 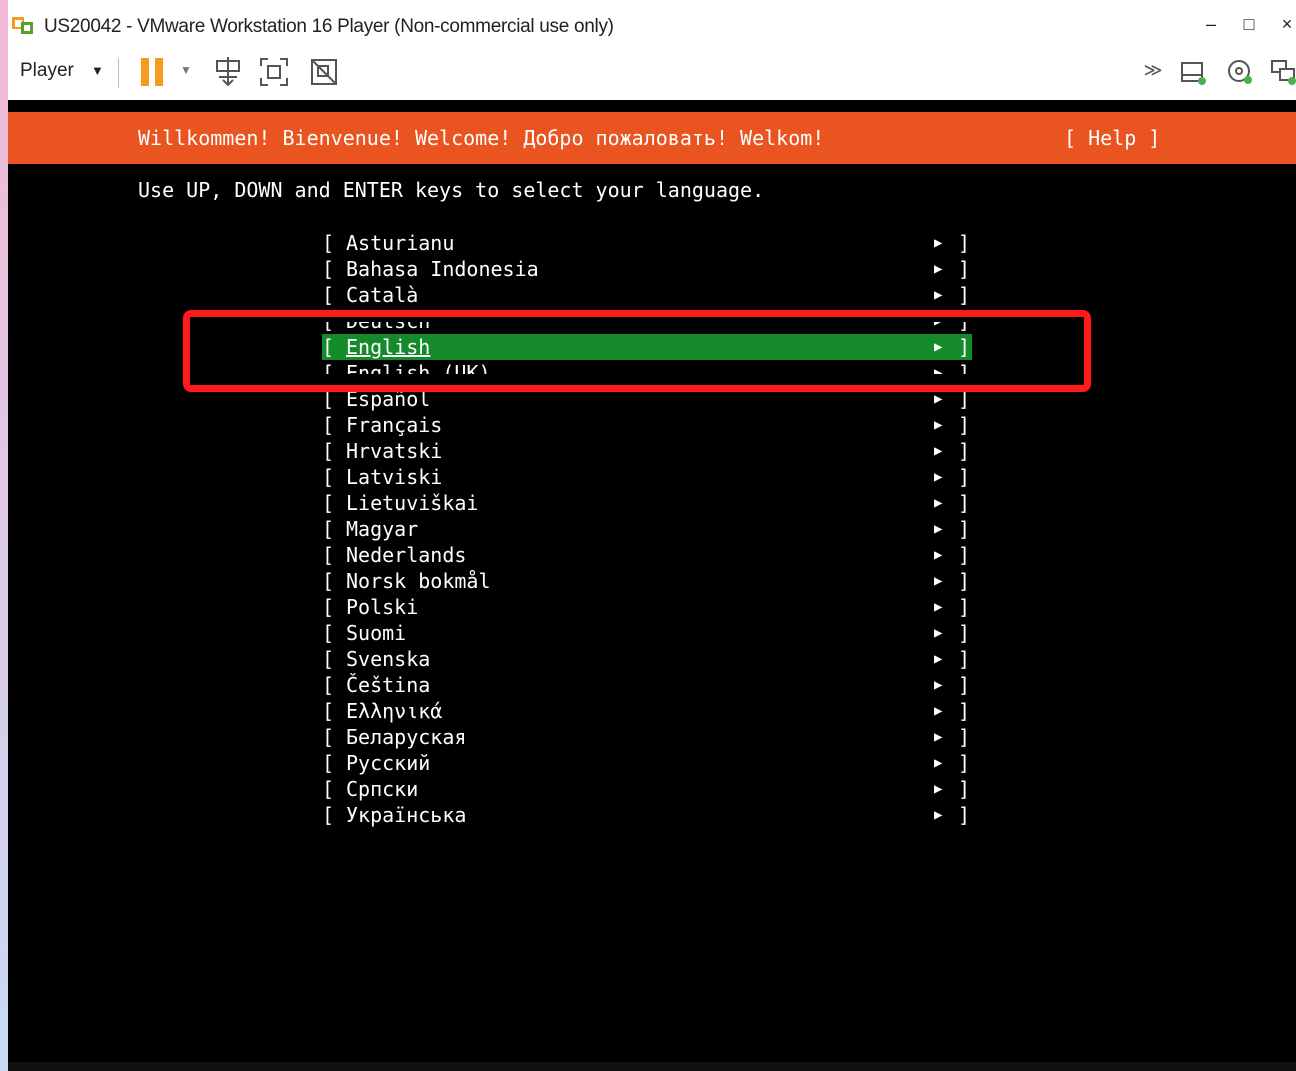 What do you see at coordinates (647, 425) in the screenshot?
I see `list-item: [Français ▶]` at bounding box center [647, 425].